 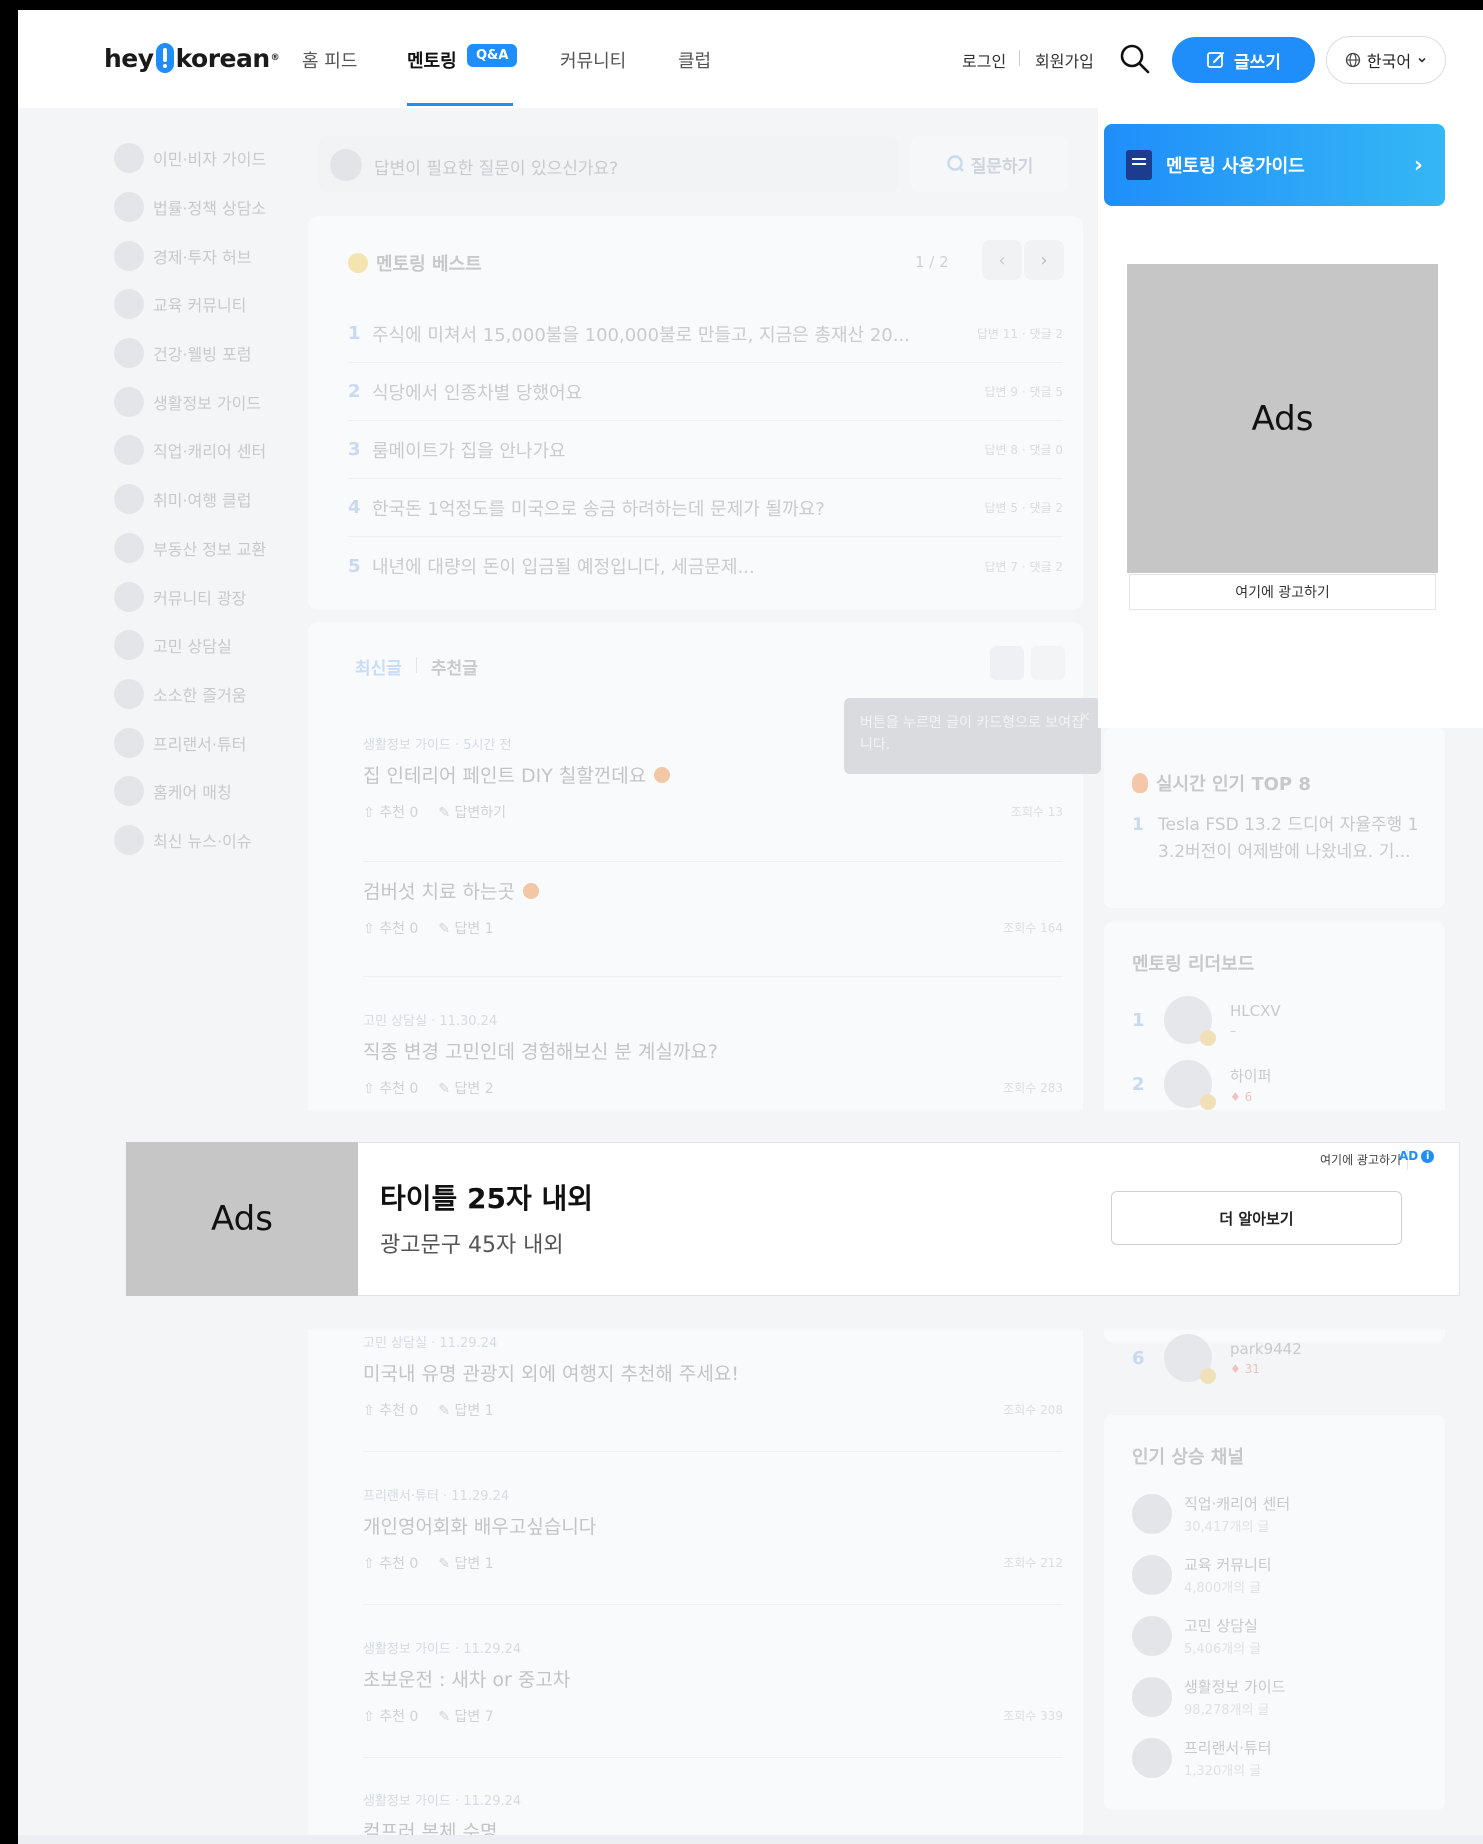 What do you see at coordinates (199, 596) in the screenshot?
I see `sidebar-item-plaza: 커뮤니티 광장` at bounding box center [199, 596].